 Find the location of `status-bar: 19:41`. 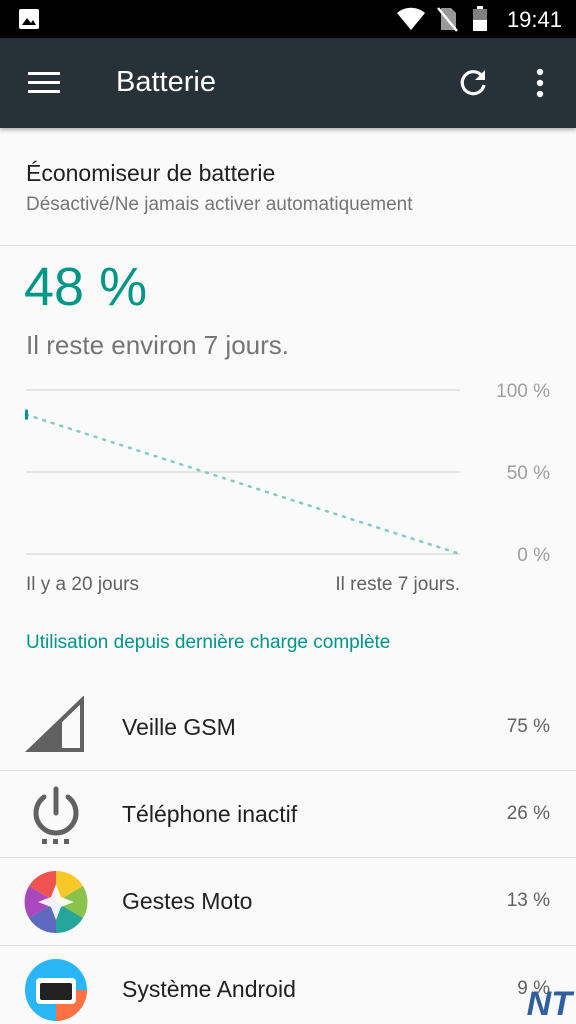

status-bar: 19:41 is located at coordinates (288, 19).